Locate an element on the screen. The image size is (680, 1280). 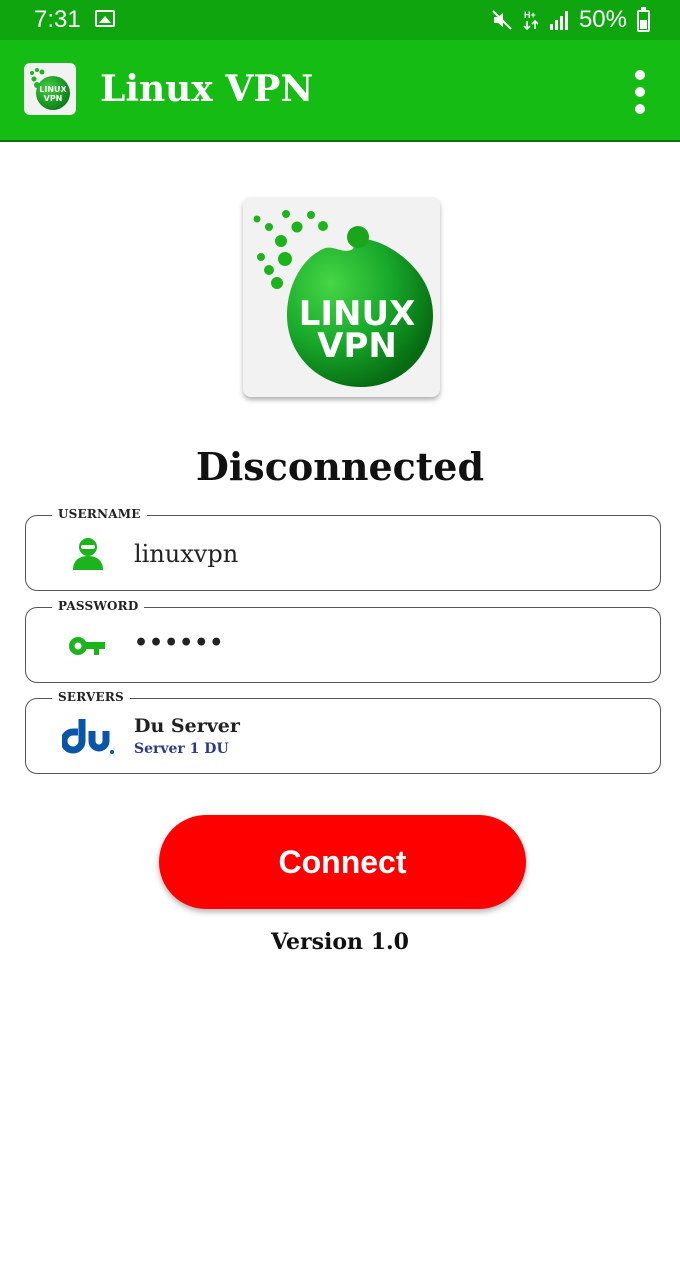
password-input: •••••• is located at coordinates (179, 643).